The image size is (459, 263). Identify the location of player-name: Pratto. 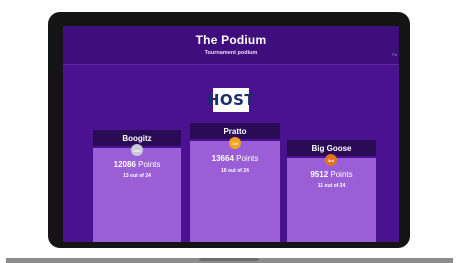
(235, 131).